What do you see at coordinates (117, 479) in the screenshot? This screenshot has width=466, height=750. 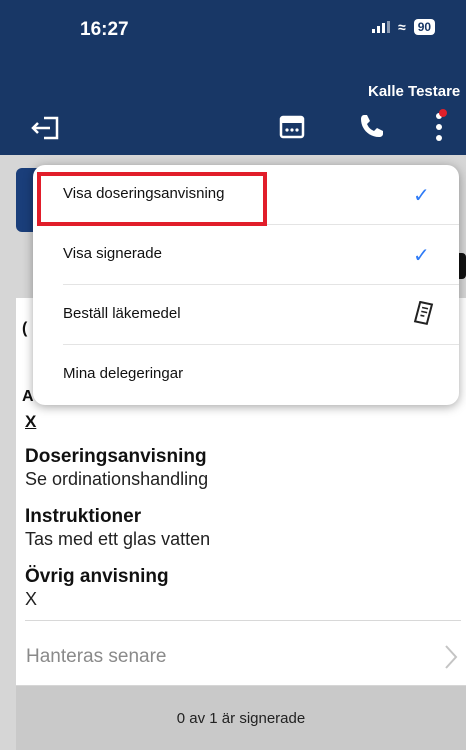 I see `dosage-value: Se ordinationshandling` at bounding box center [117, 479].